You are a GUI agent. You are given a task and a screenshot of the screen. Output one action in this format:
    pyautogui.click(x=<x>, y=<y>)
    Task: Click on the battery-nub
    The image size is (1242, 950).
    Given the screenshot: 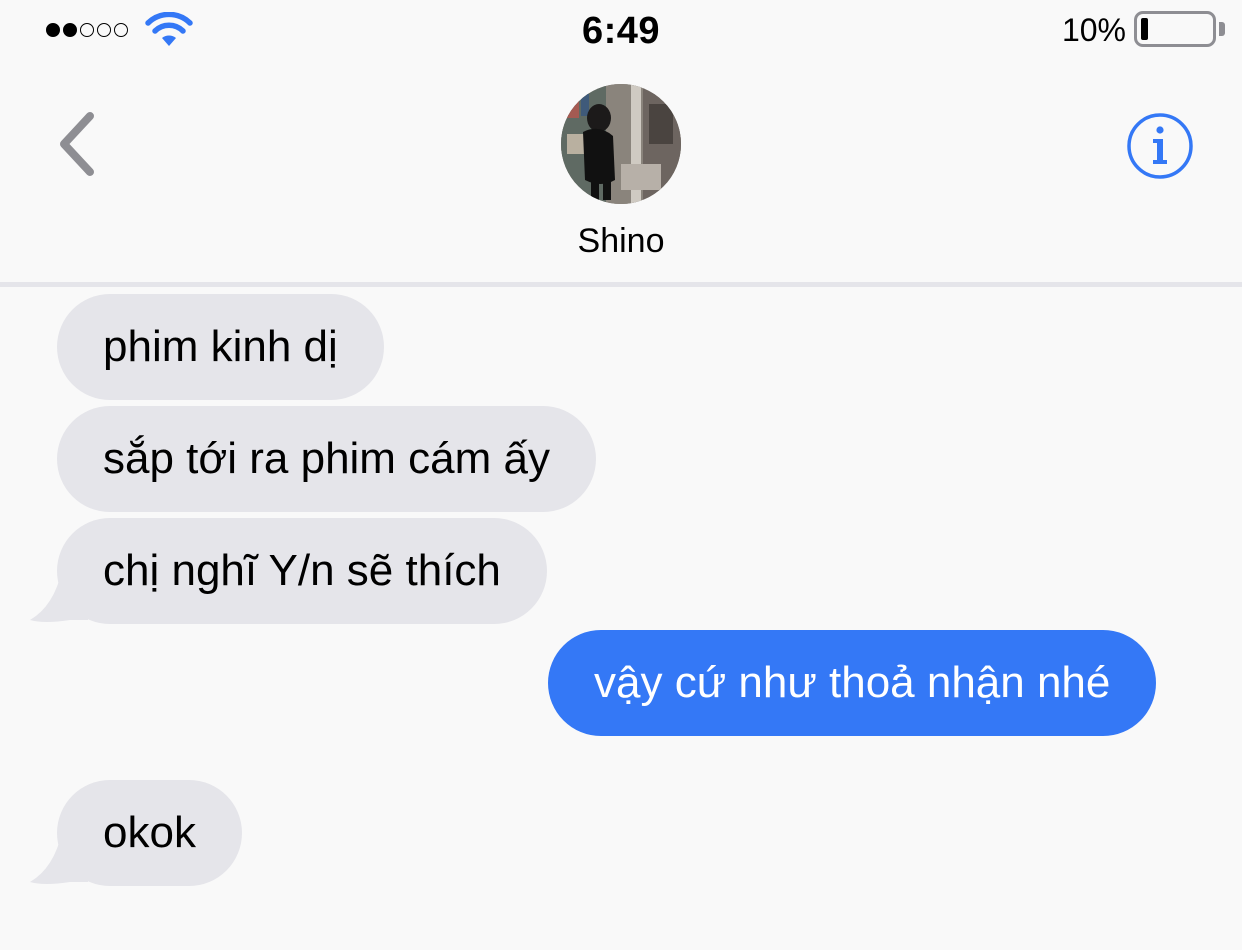 What is the action you would take?
    pyautogui.click(x=1222, y=29)
    